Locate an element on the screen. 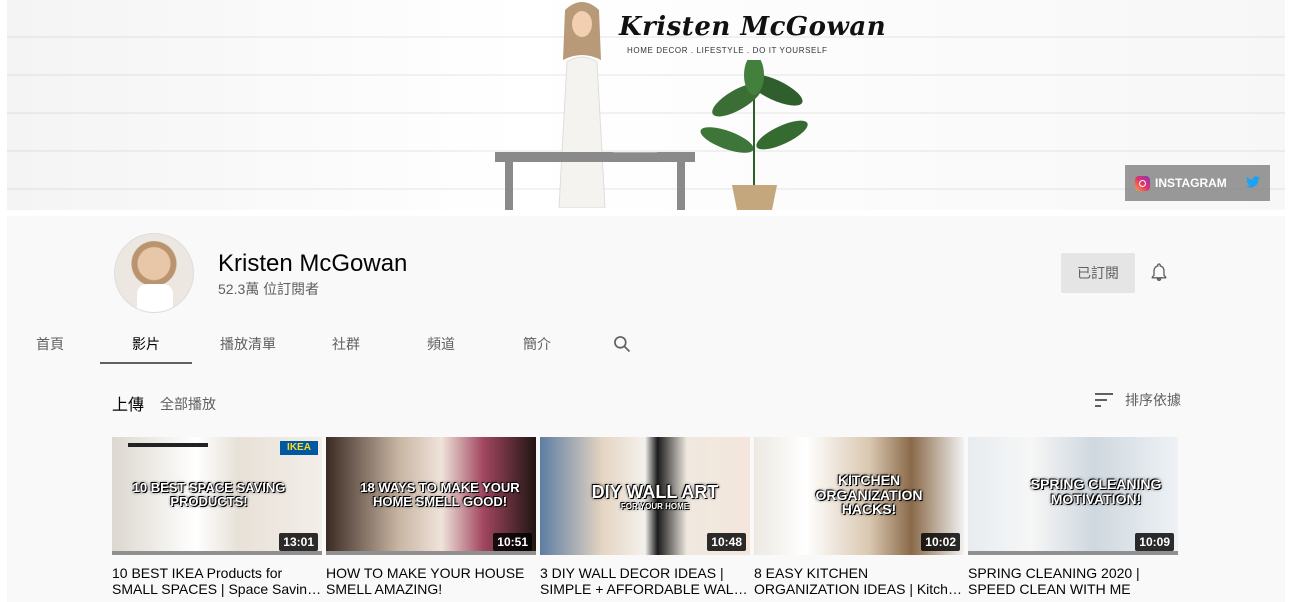 Image resolution: width=1289 pixels, height=602 pixels. tab-community: 社群 is located at coordinates (346, 344).